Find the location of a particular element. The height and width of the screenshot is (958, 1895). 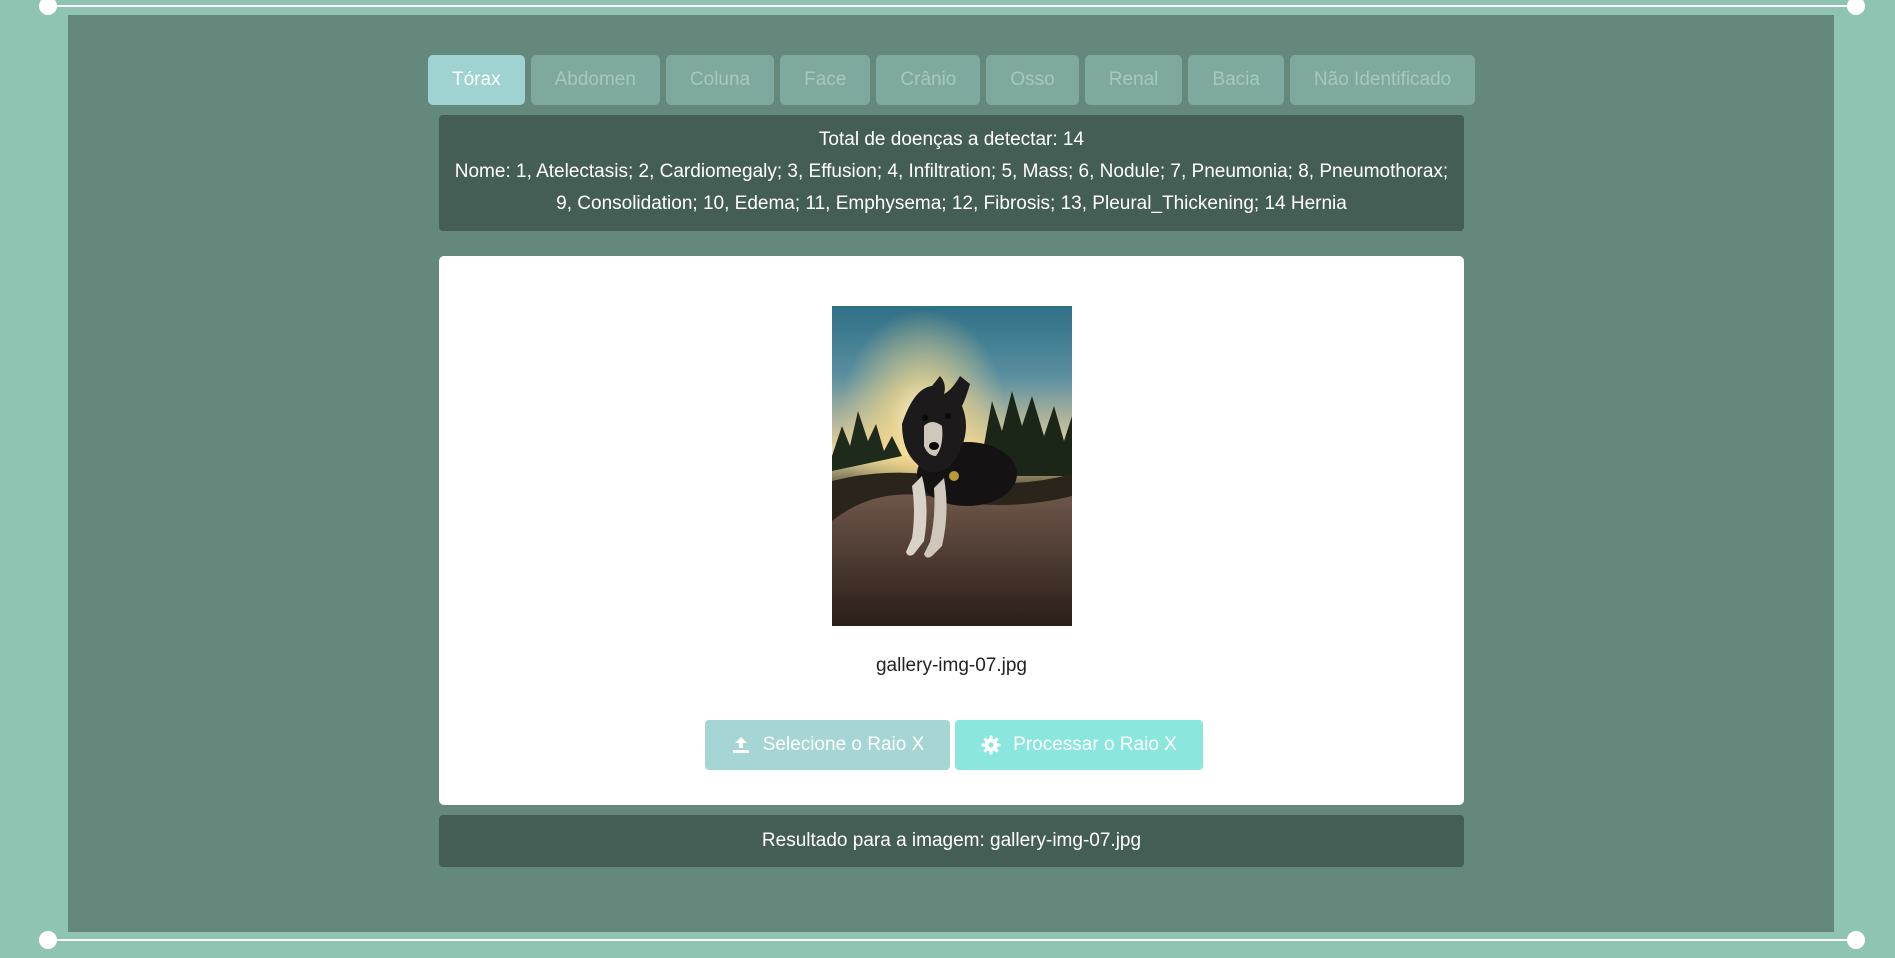

tab-cranio: Crânio is located at coordinates (928, 80).